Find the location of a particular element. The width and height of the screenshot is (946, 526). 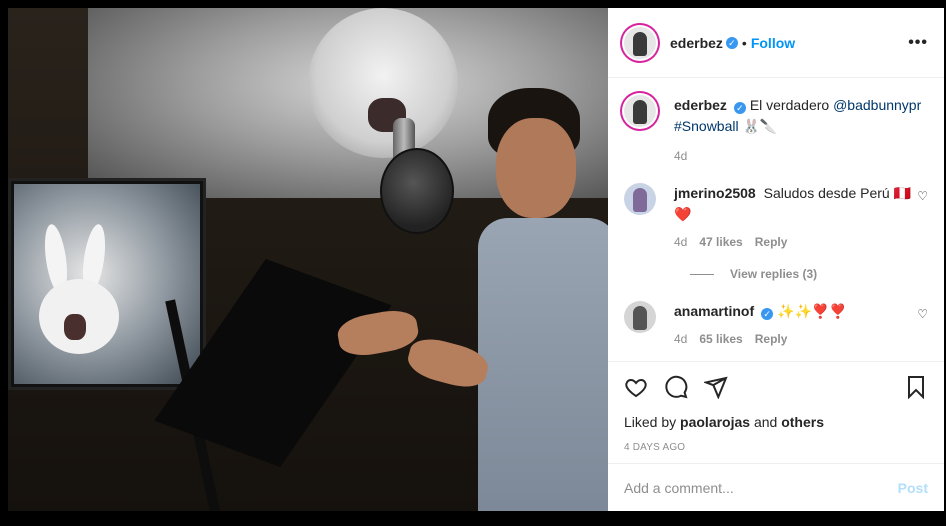

replies-line is located at coordinates (702, 274).